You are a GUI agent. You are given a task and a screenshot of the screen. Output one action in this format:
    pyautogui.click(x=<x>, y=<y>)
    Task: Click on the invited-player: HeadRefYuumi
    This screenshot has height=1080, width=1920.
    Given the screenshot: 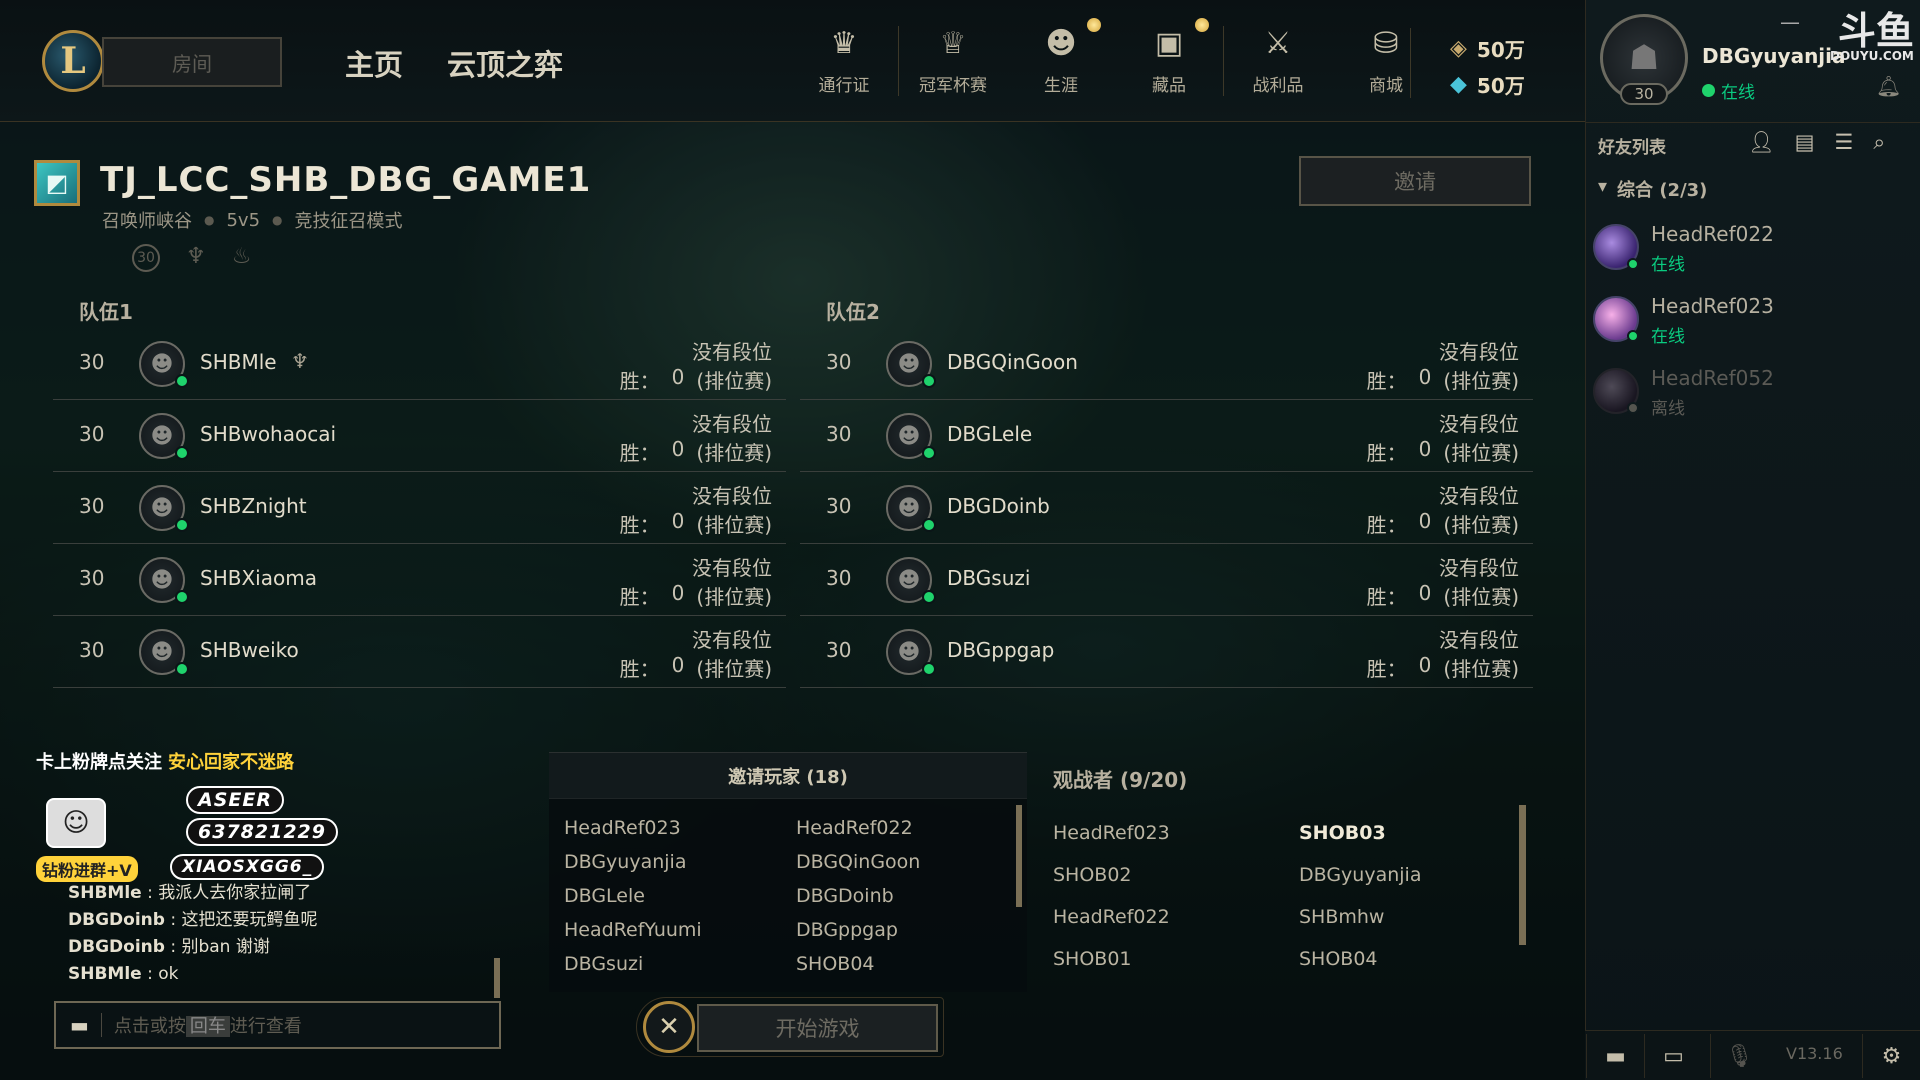 What is the action you would take?
    pyautogui.click(x=680, y=931)
    